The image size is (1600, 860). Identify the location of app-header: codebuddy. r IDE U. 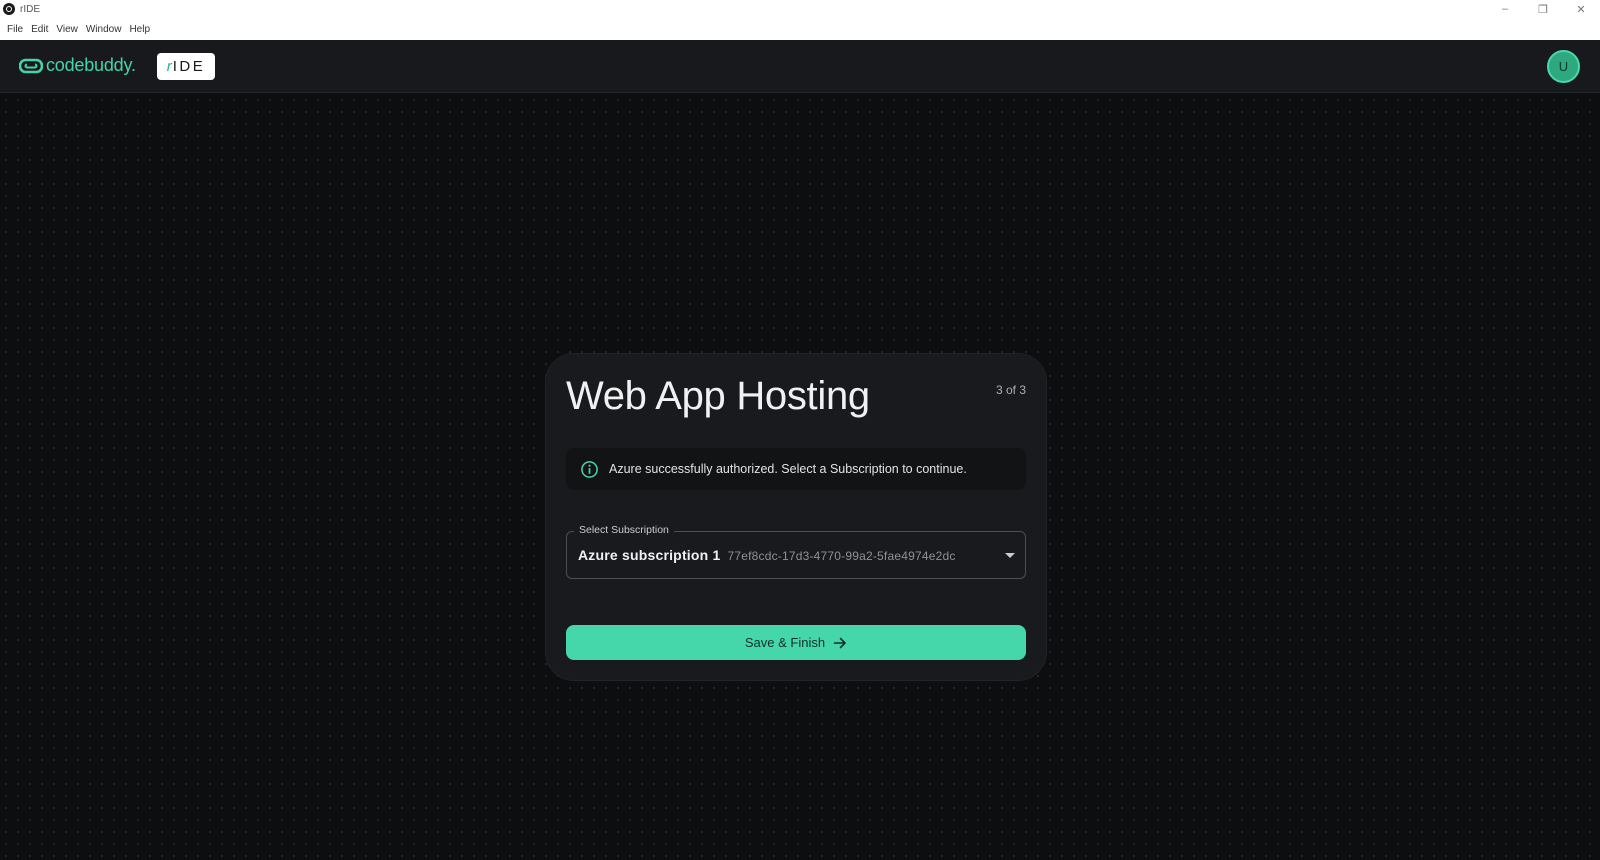
(800, 66).